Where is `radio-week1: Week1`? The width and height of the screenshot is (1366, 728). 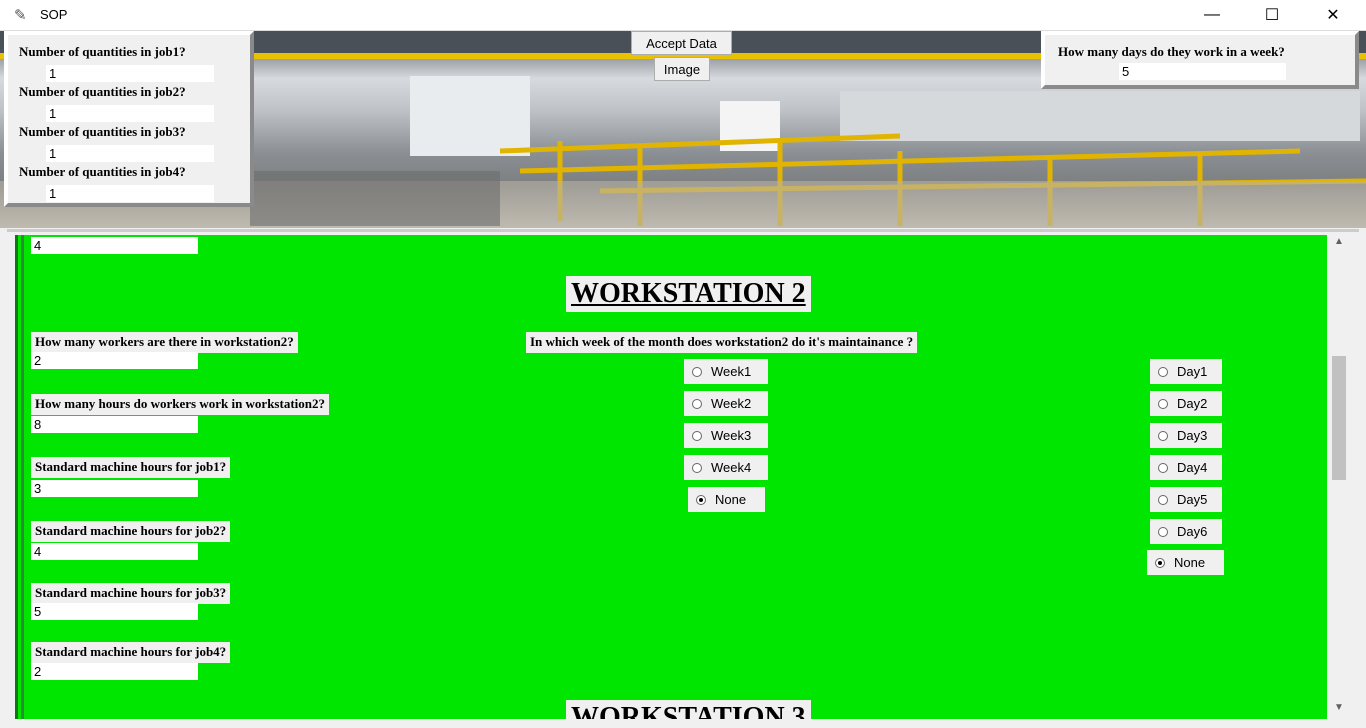
radio-week1: Week1 is located at coordinates (726, 371).